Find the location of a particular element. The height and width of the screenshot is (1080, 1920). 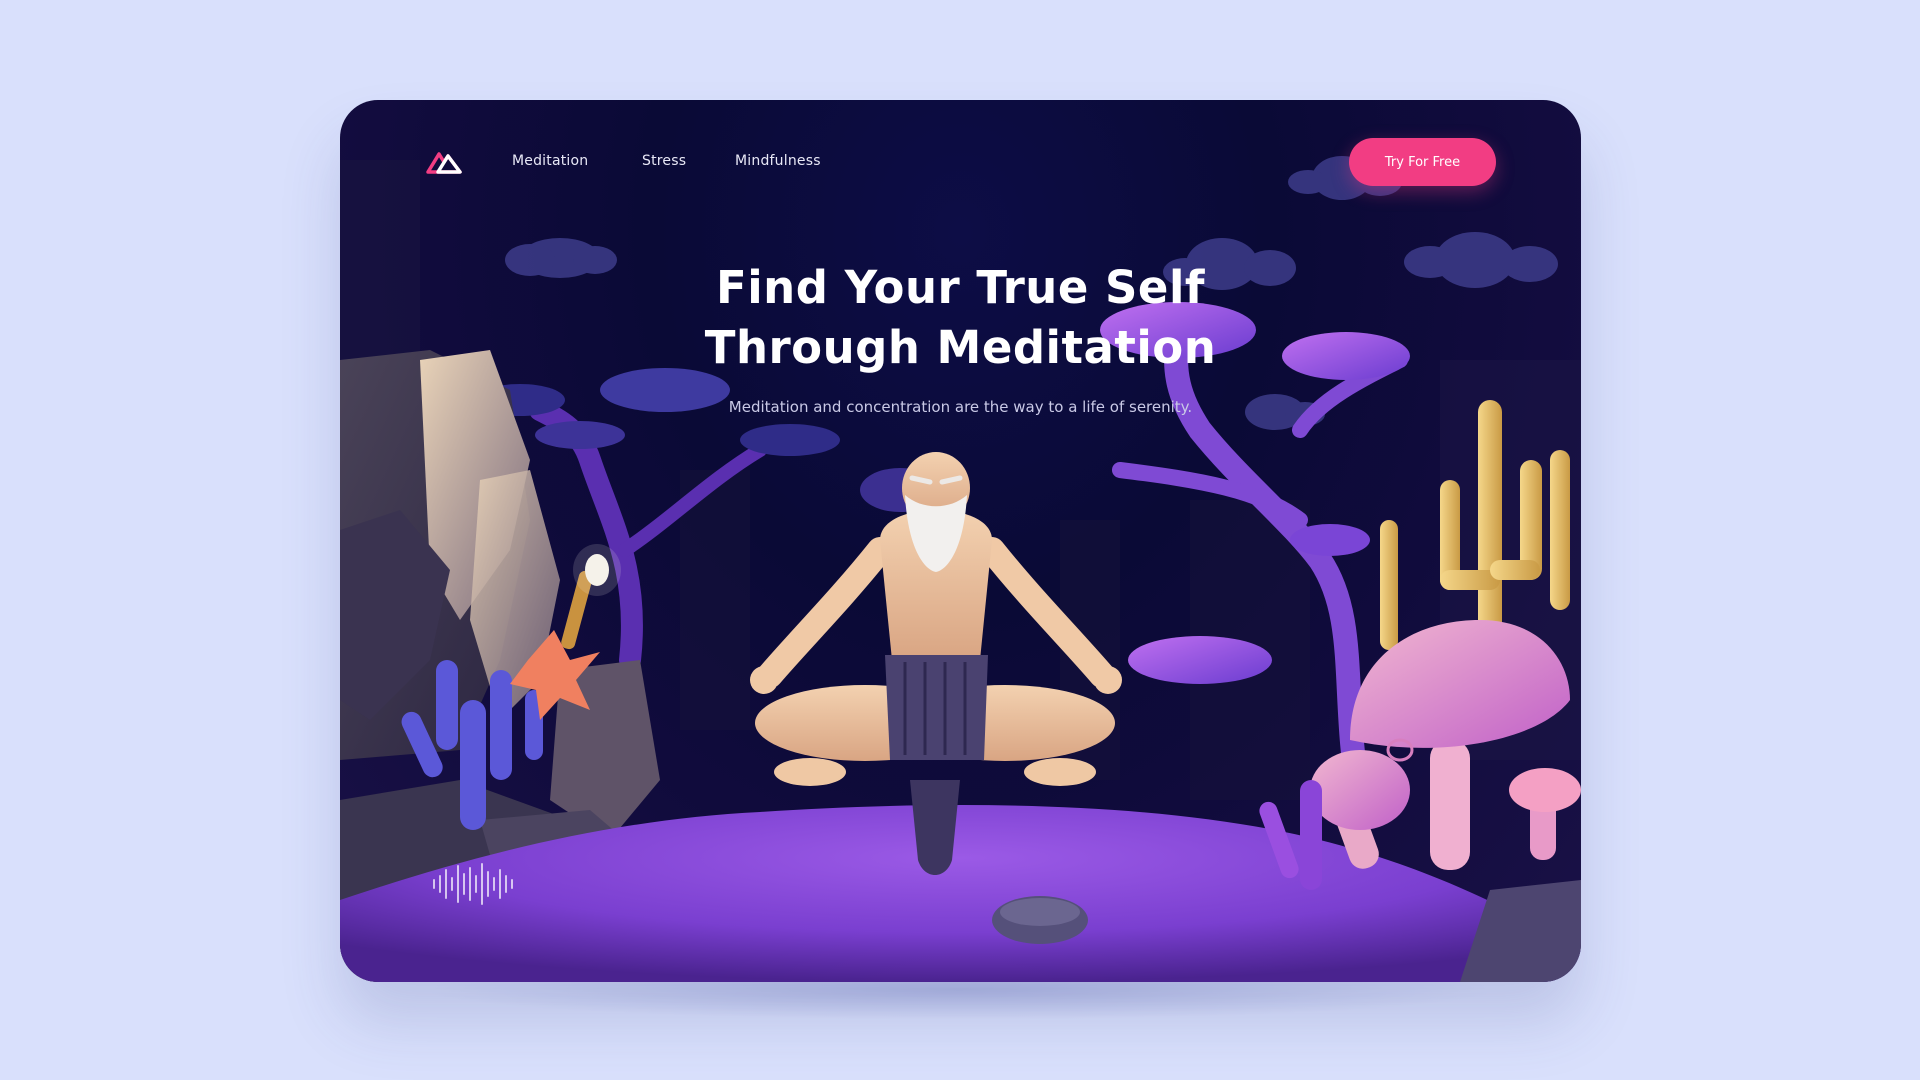

nav-link-mindfulness: Mindfulness is located at coordinates (778, 161).